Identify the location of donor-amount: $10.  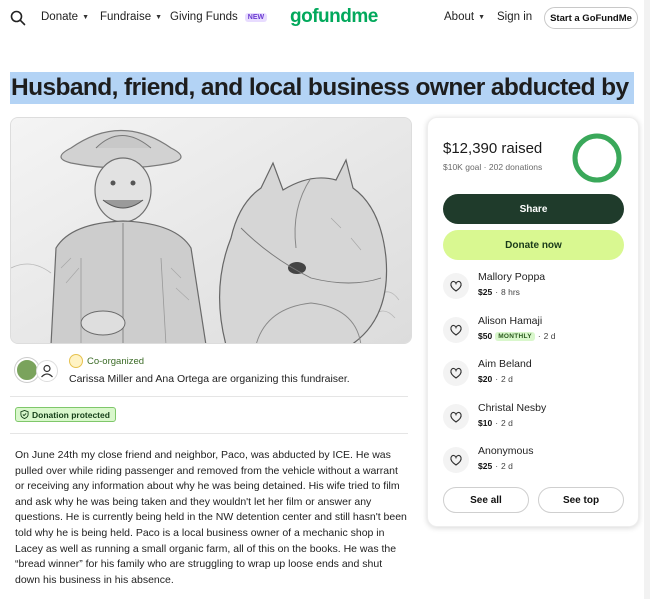
(485, 423).